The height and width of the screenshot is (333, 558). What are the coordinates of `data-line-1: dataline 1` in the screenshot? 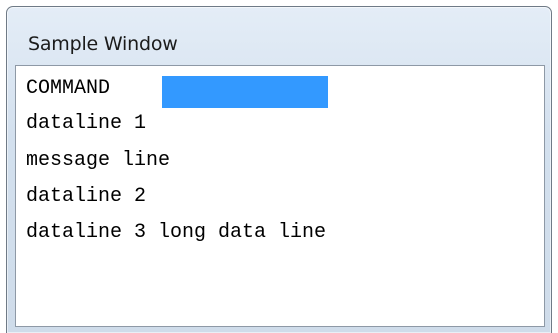 It's located at (86, 123).